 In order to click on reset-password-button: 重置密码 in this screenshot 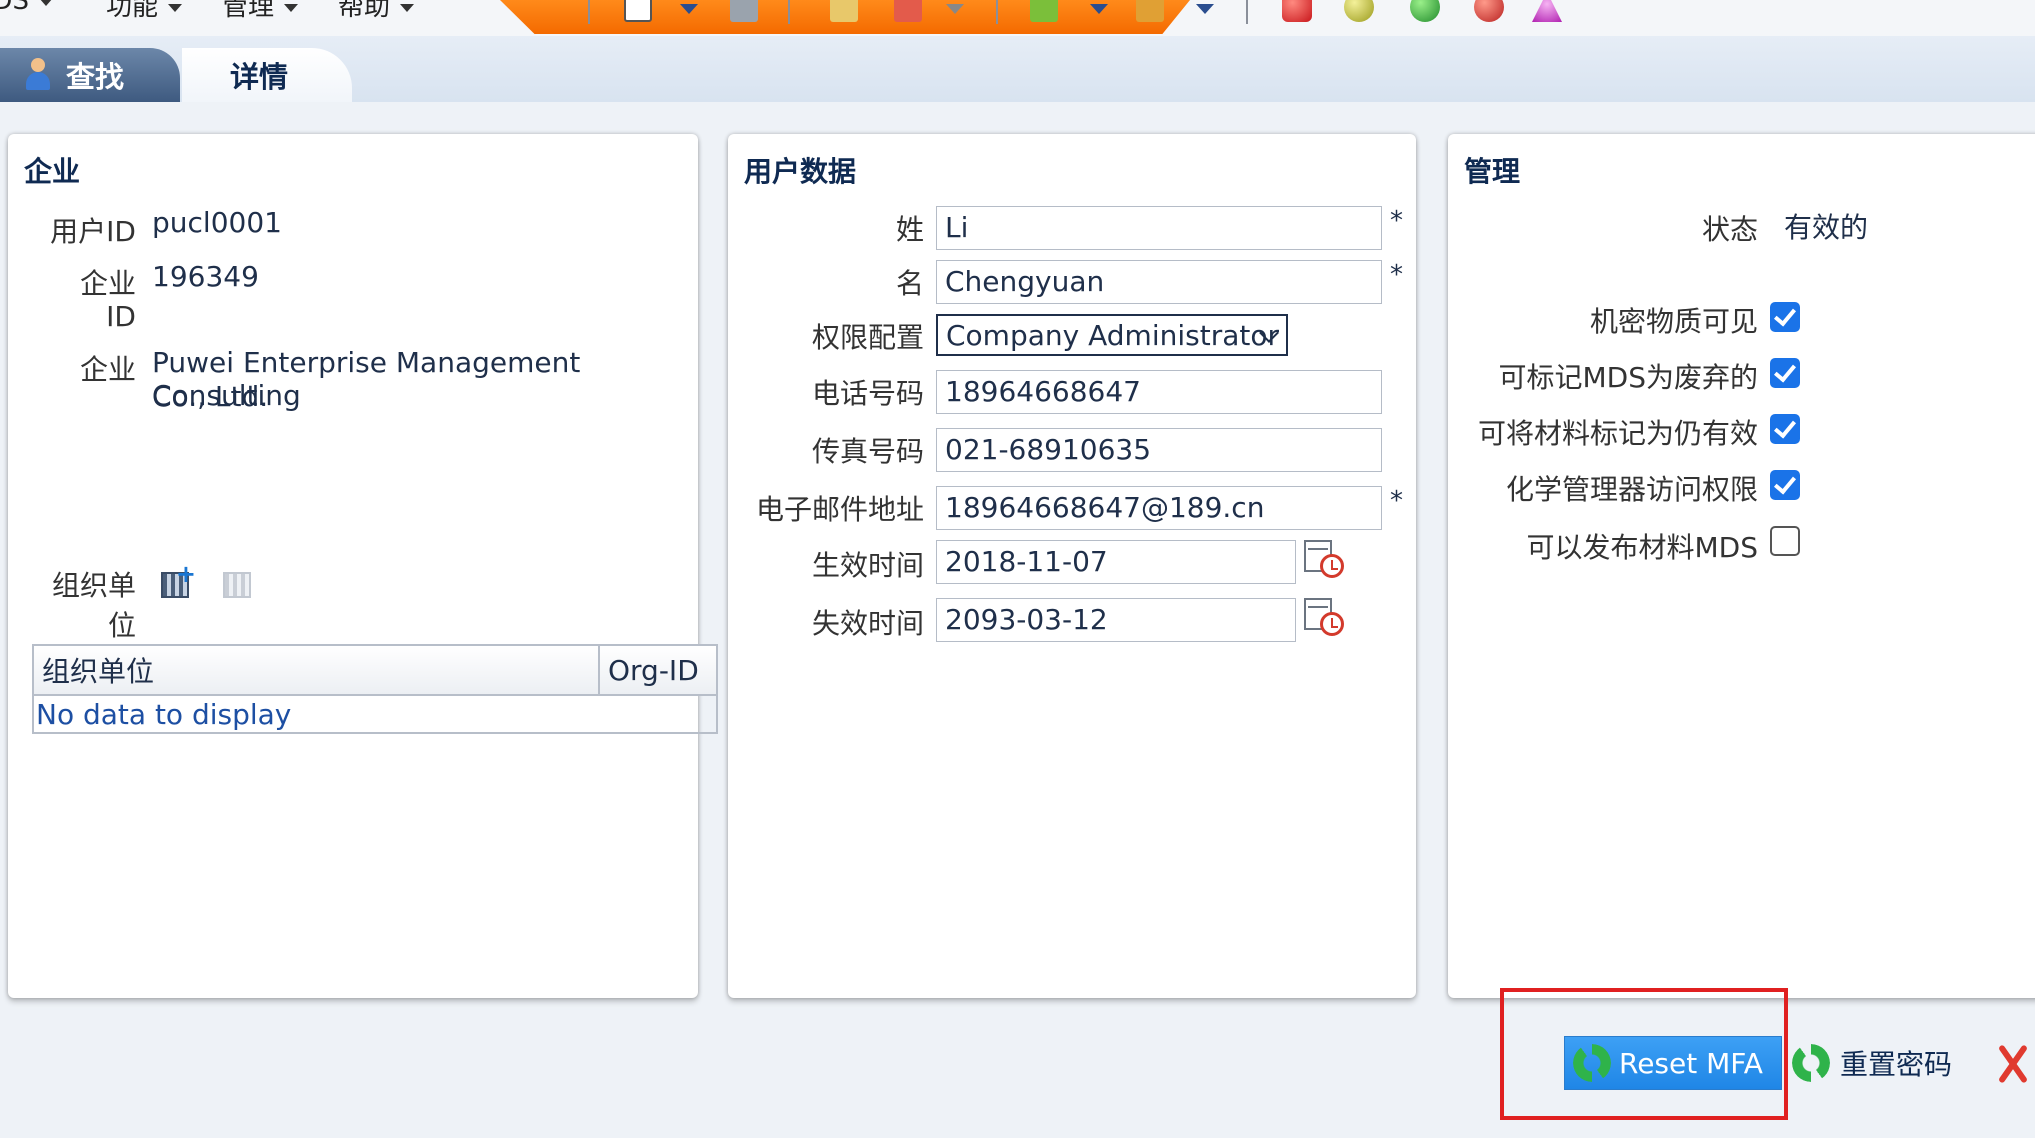, I will do `click(1872, 1063)`.